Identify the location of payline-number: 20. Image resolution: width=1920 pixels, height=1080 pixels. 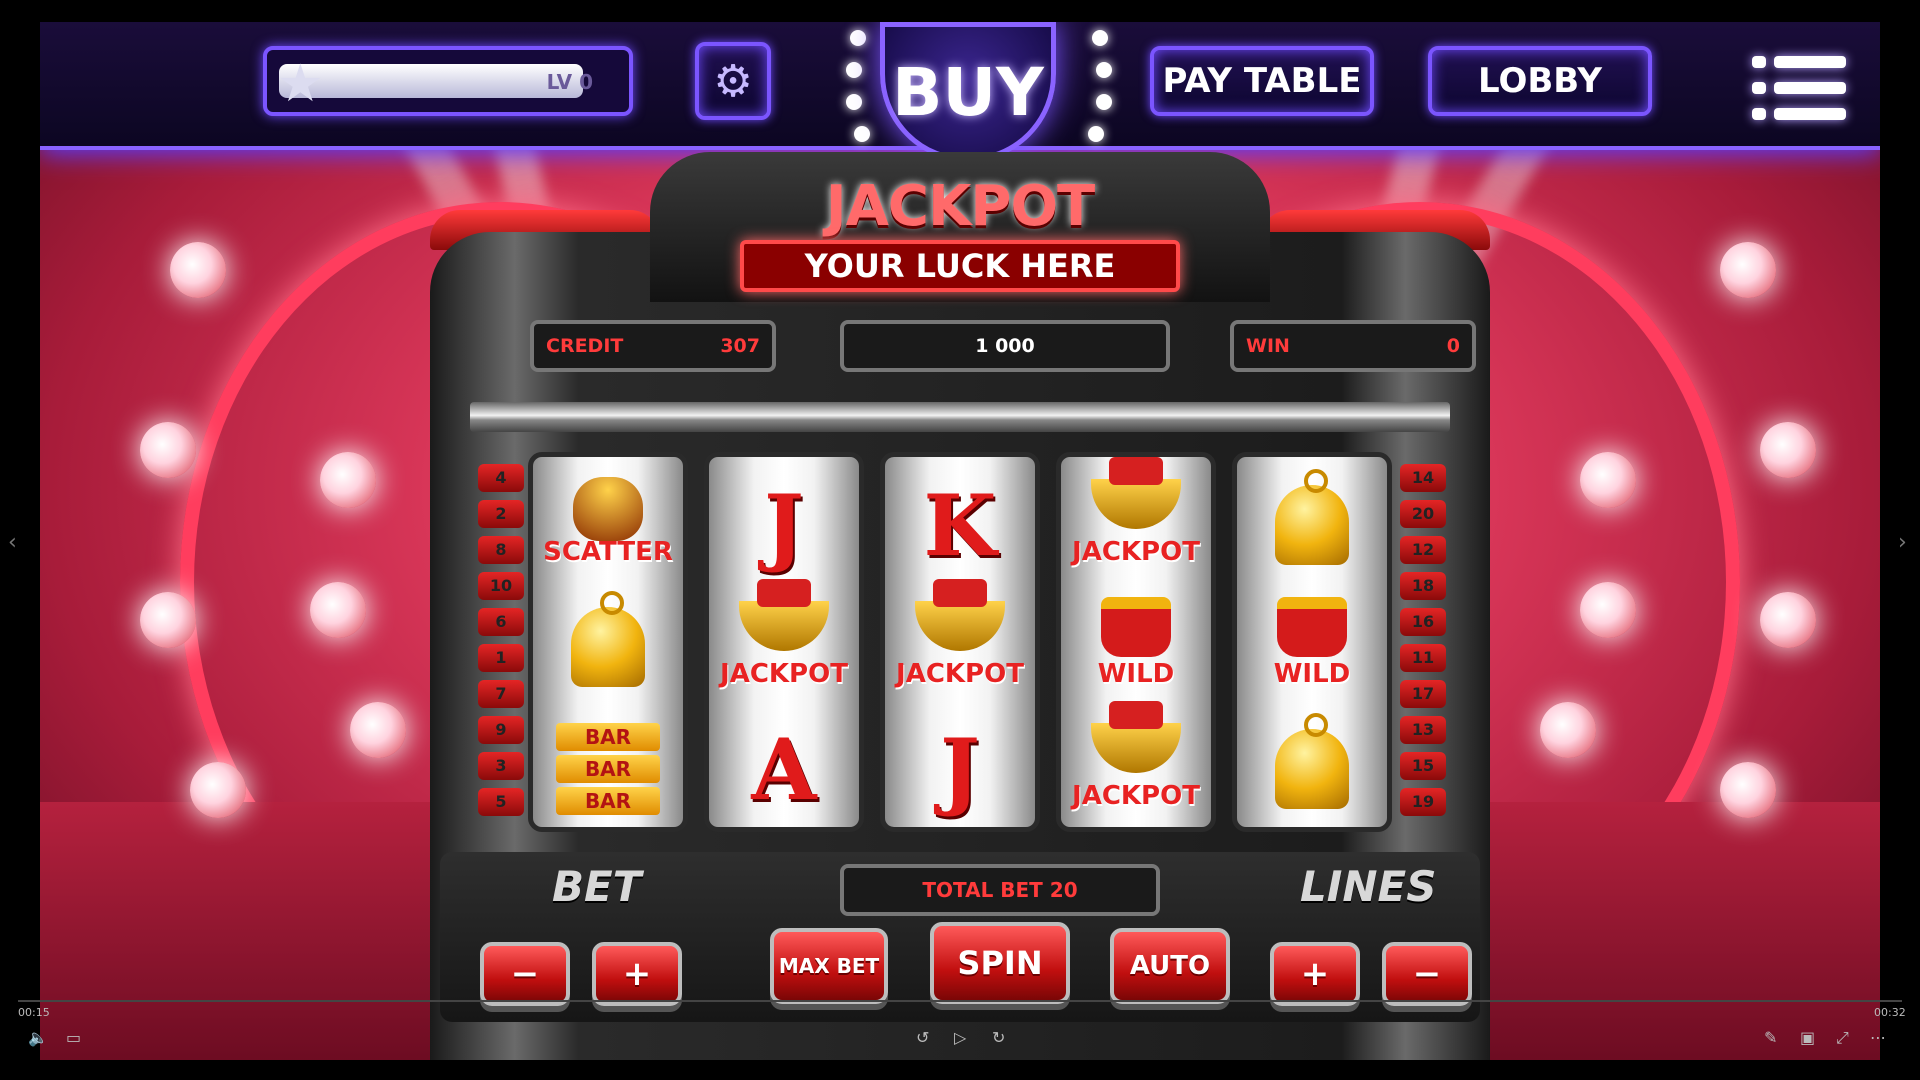
(1423, 514).